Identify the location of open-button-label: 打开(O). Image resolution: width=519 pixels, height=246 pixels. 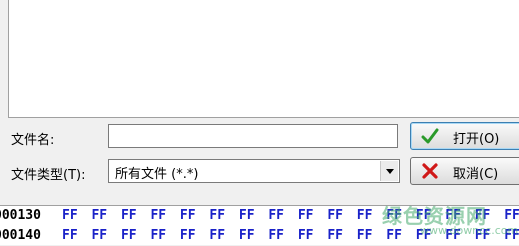
(476, 139).